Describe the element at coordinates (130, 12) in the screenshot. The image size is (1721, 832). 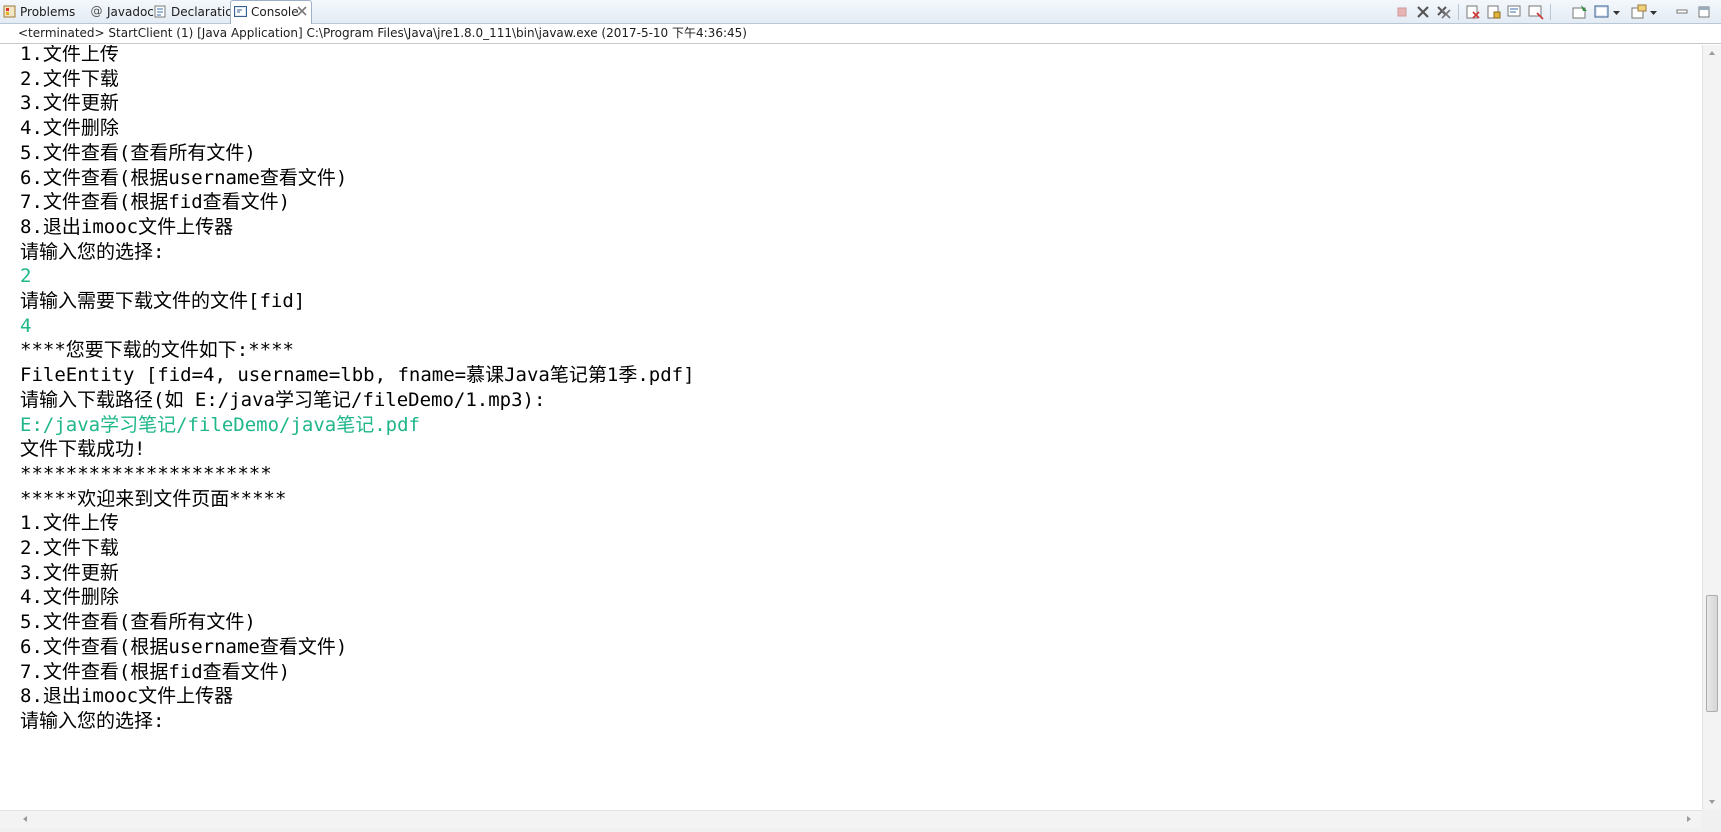
I see `tab-label: Javadoc` at that location.